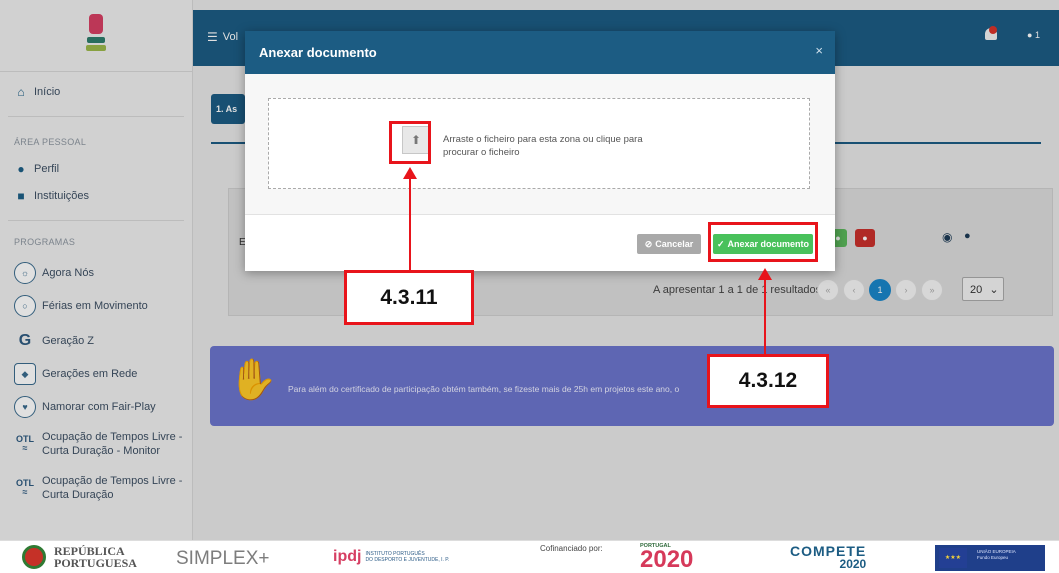 This screenshot has width=1059, height=573. What do you see at coordinates (347, 556) in the screenshot?
I see `ipdj-mark: ipdj` at bounding box center [347, 556].